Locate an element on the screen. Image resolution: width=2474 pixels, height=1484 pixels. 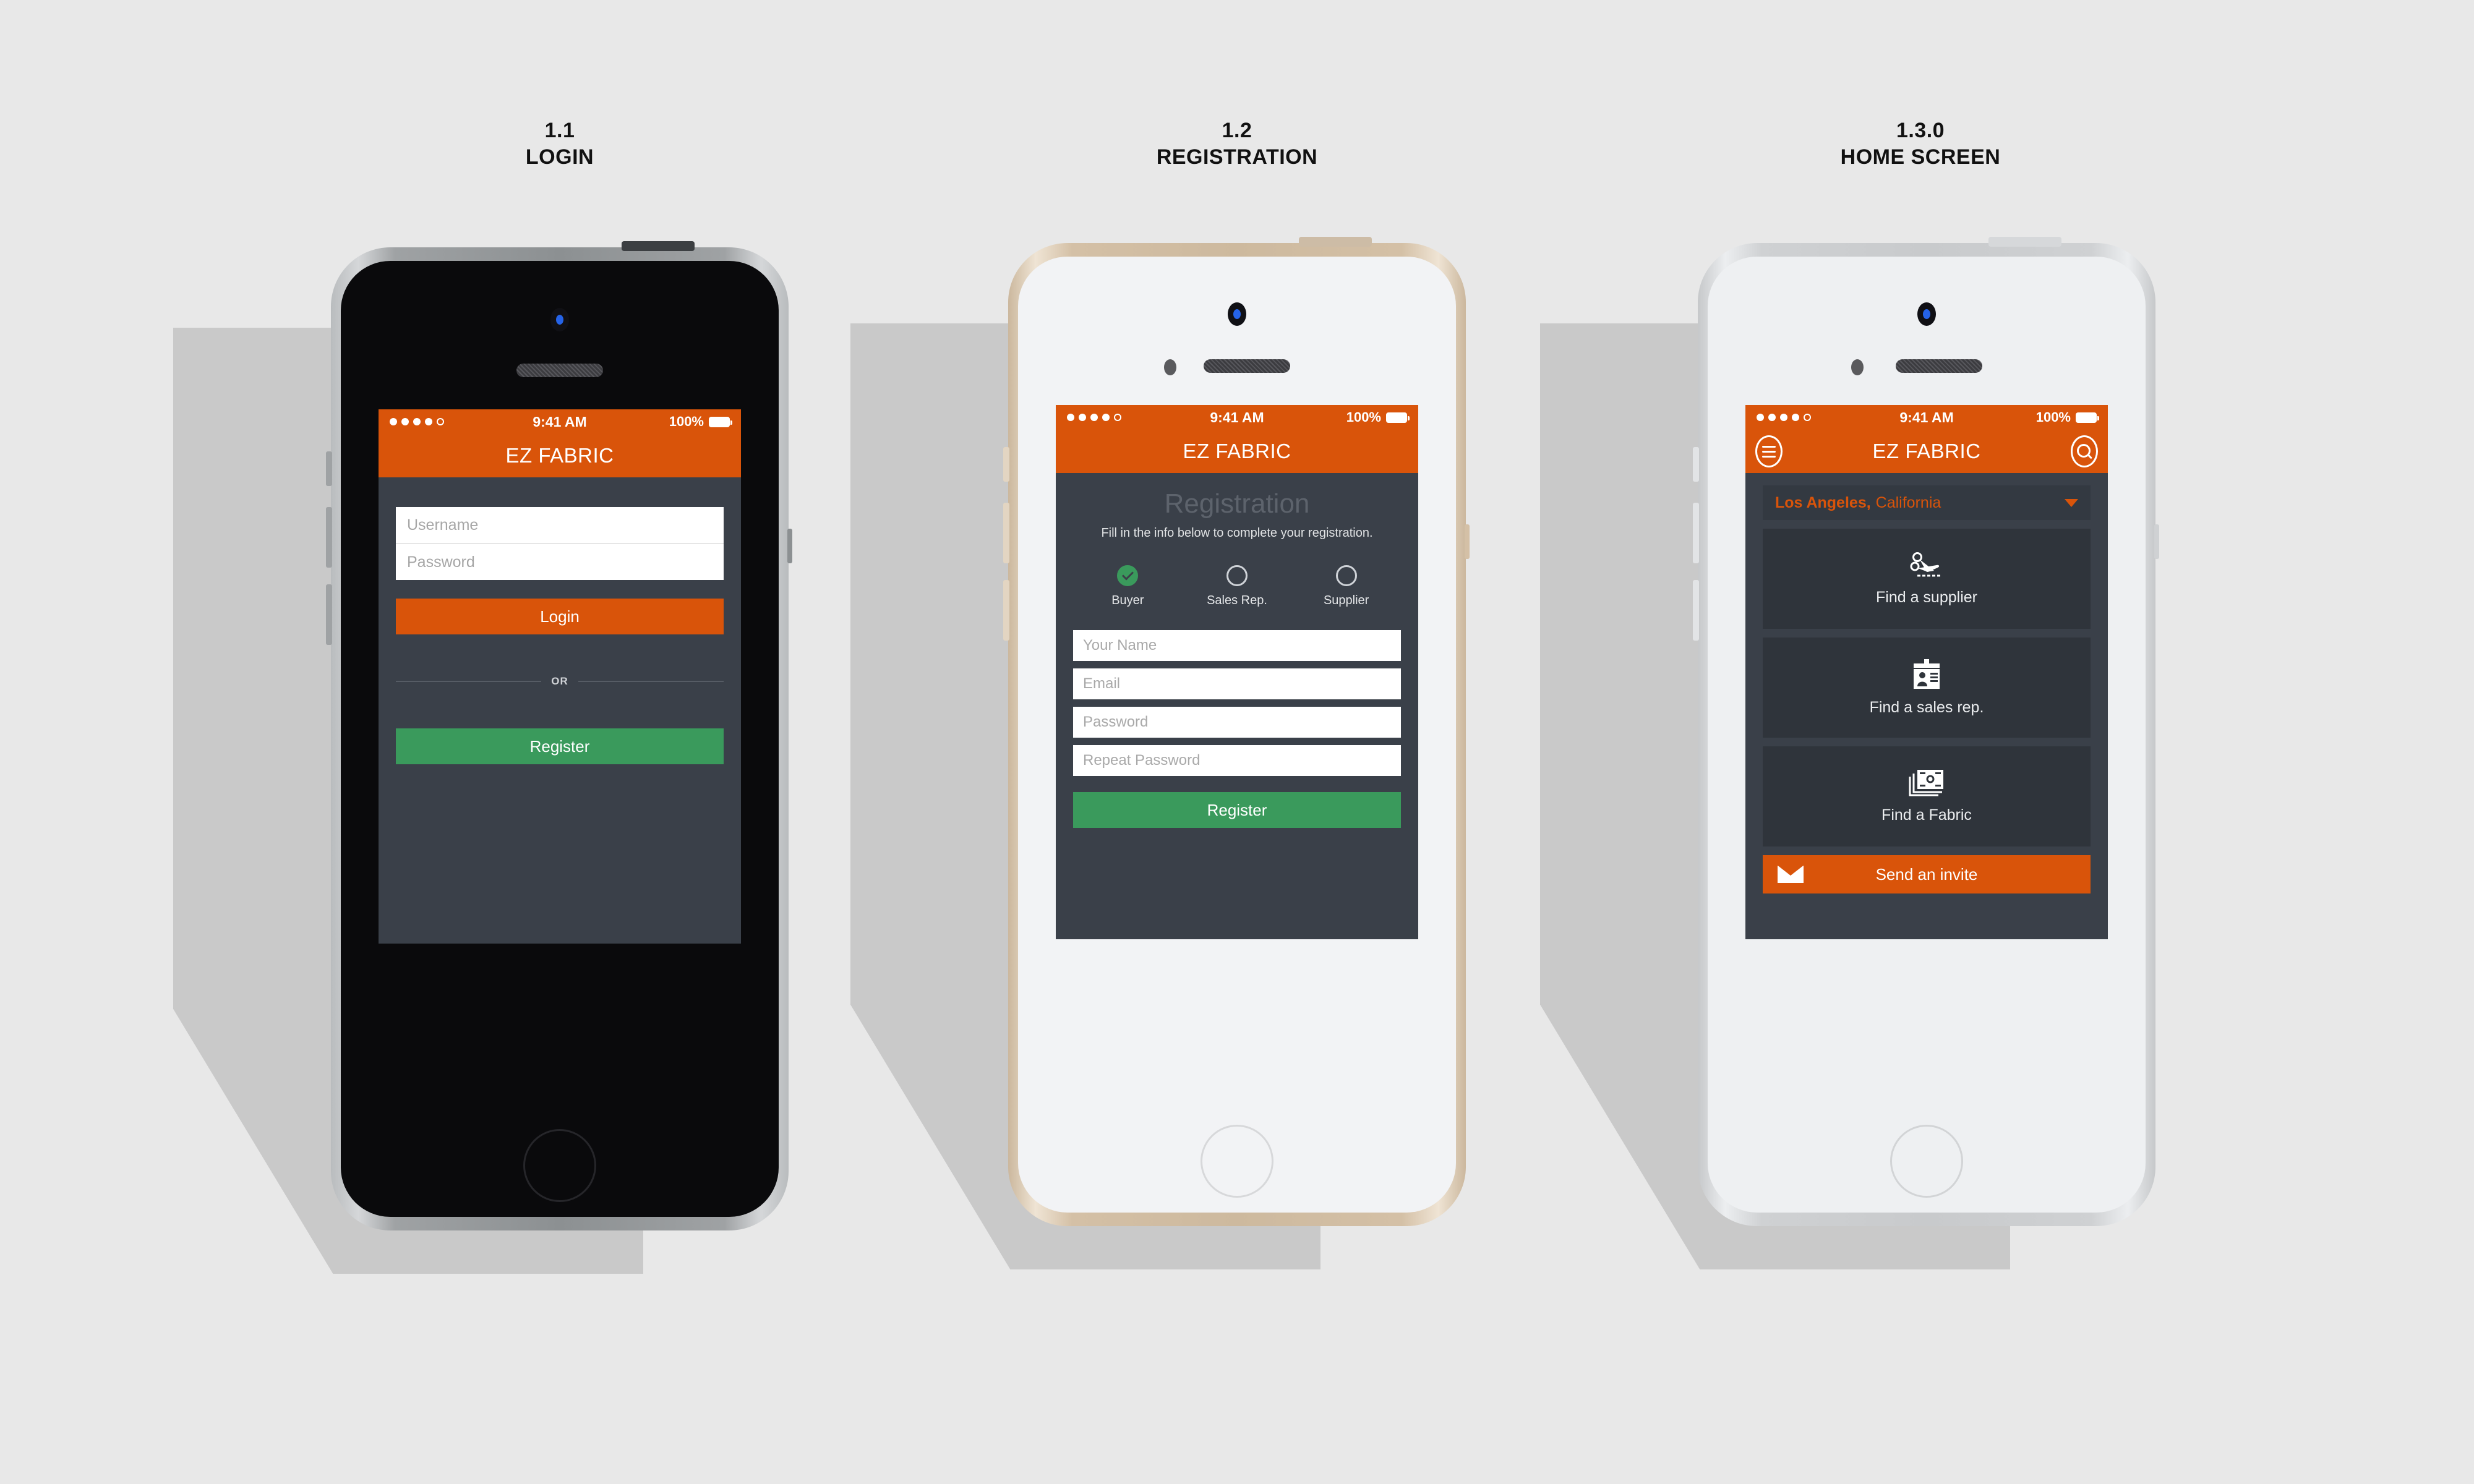
search-icon is located at coordinates (2084, 451).